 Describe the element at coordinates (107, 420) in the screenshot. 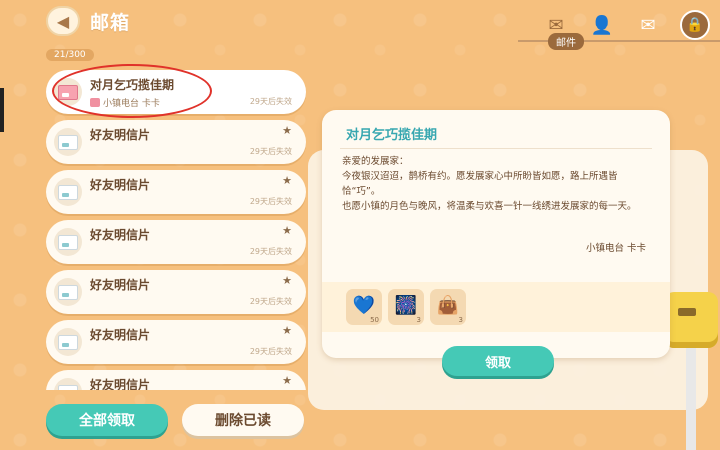

I see `claim-all-button: 全部领取` at that location.